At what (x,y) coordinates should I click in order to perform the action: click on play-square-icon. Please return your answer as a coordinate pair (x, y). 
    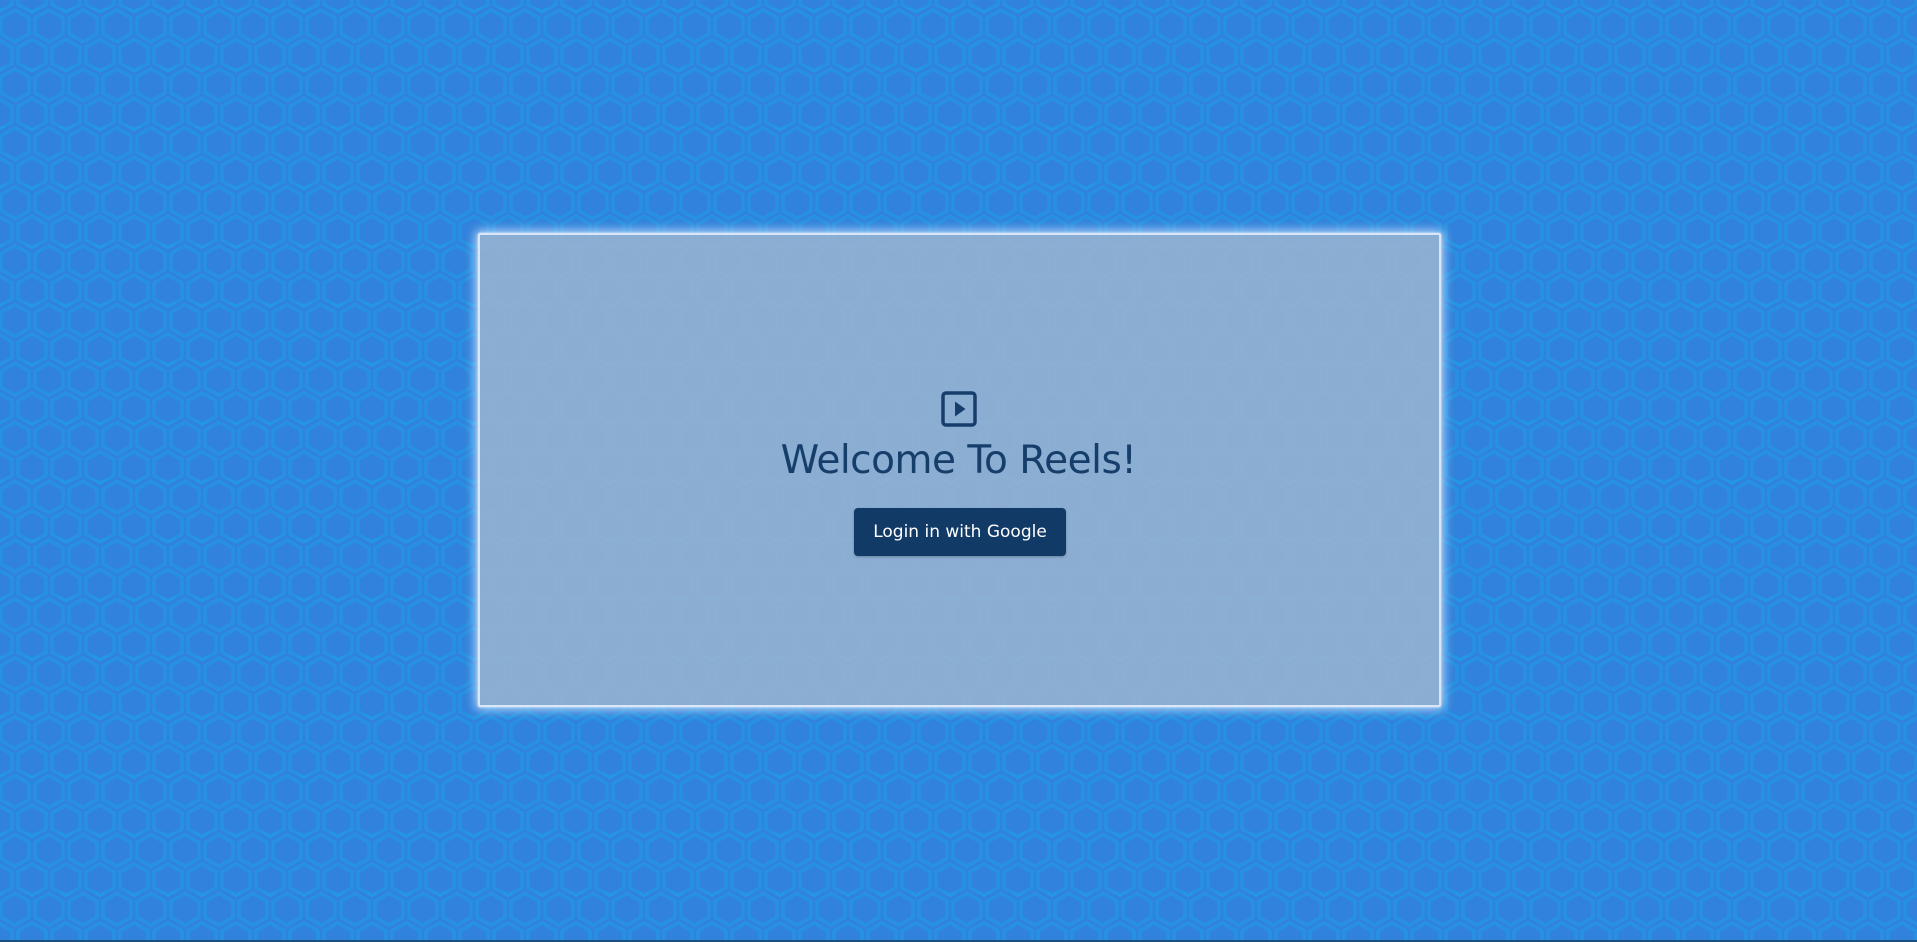
    Looking at the image, I should click on (959, 409).